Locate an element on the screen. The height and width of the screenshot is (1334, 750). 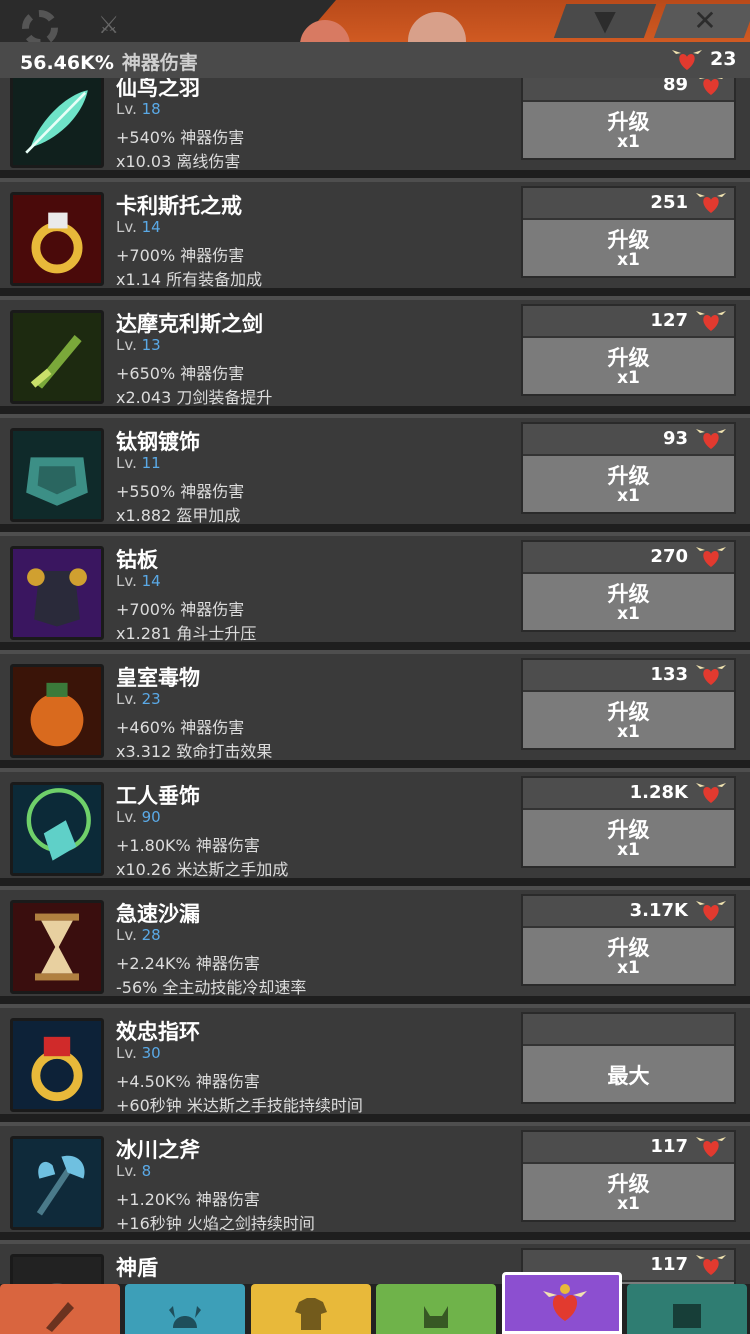
upgrade-cost: 127 is located at coordinates (669, 320).